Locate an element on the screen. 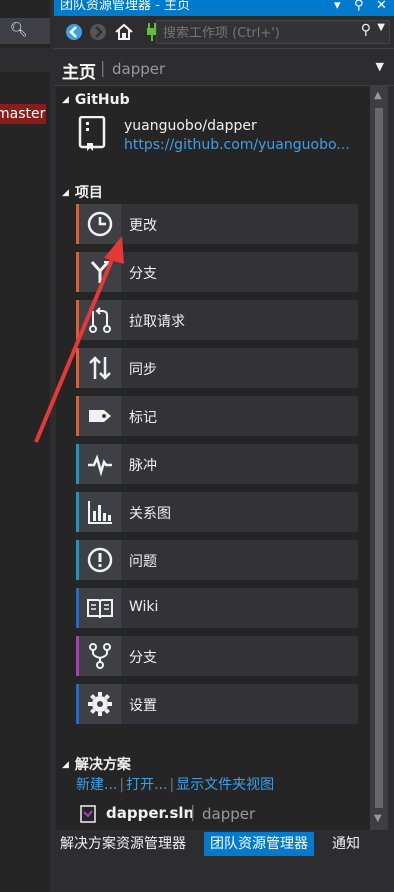  gear-icon is located at coordinates (100, 704).